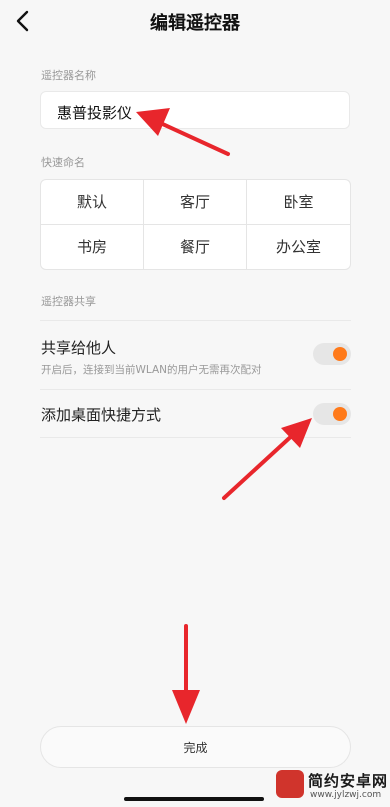  I want to click on quick-name-option: 书房, so click(92, 246).